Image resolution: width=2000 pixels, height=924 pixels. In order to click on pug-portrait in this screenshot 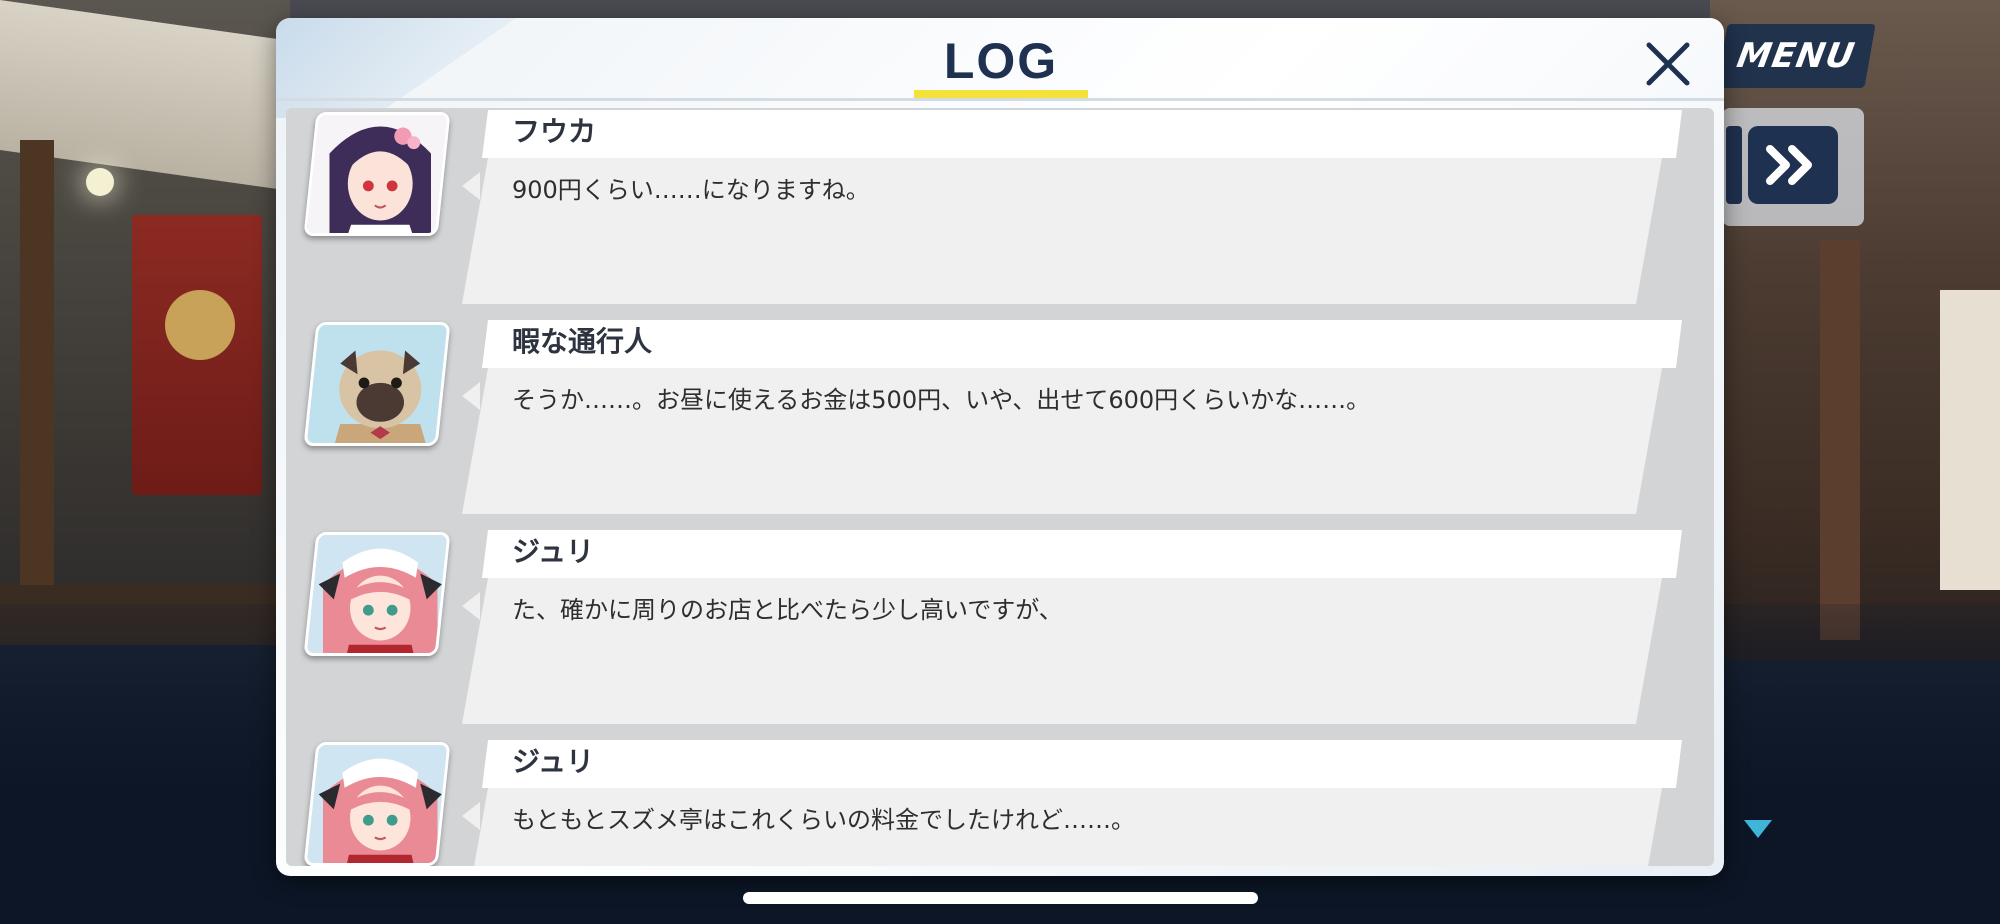, I will do `click(377, 384)`.